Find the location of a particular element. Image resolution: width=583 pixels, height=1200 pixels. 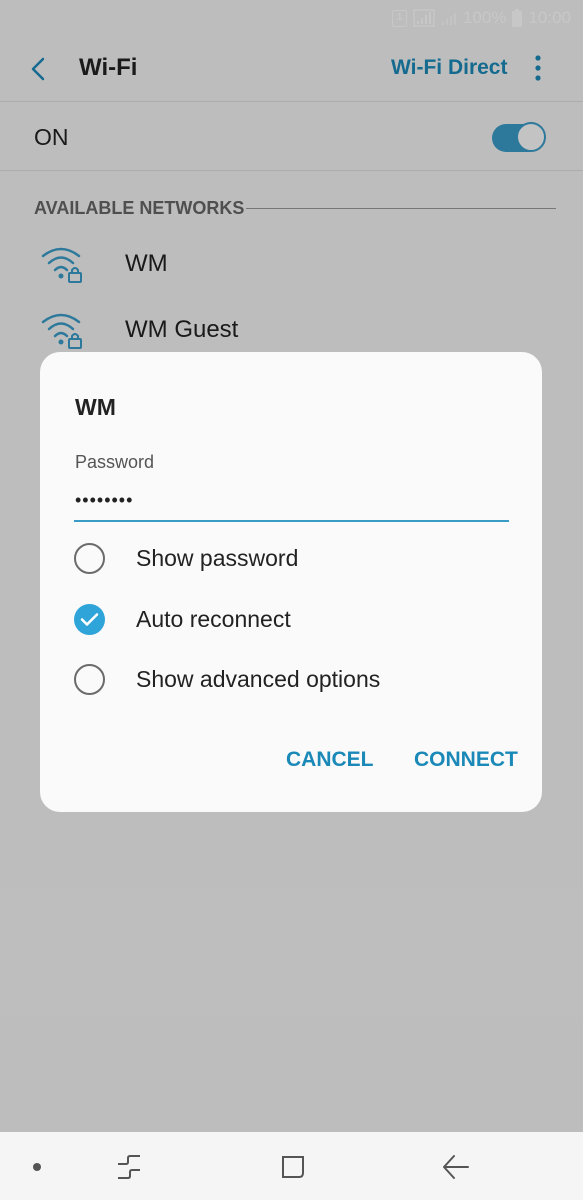

home-button is located at coordinates (293, 1167).